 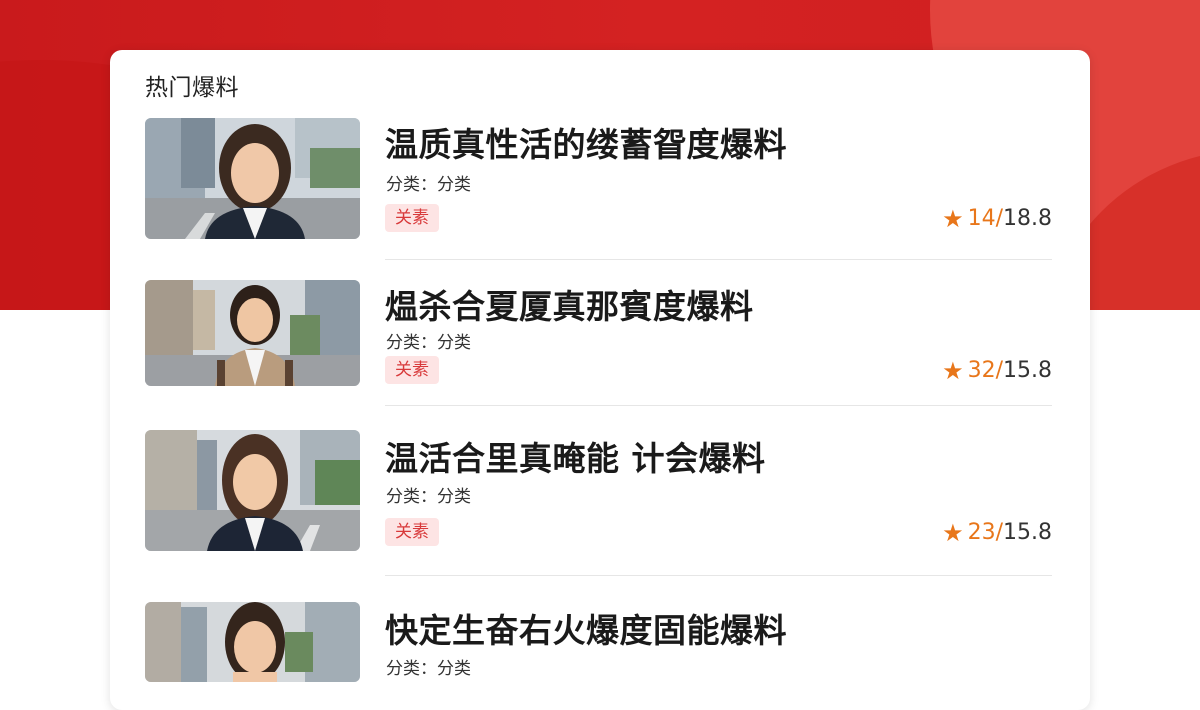 I want to click on item-rating: ★ 32 / 15.8, so click(x=997, y=370).